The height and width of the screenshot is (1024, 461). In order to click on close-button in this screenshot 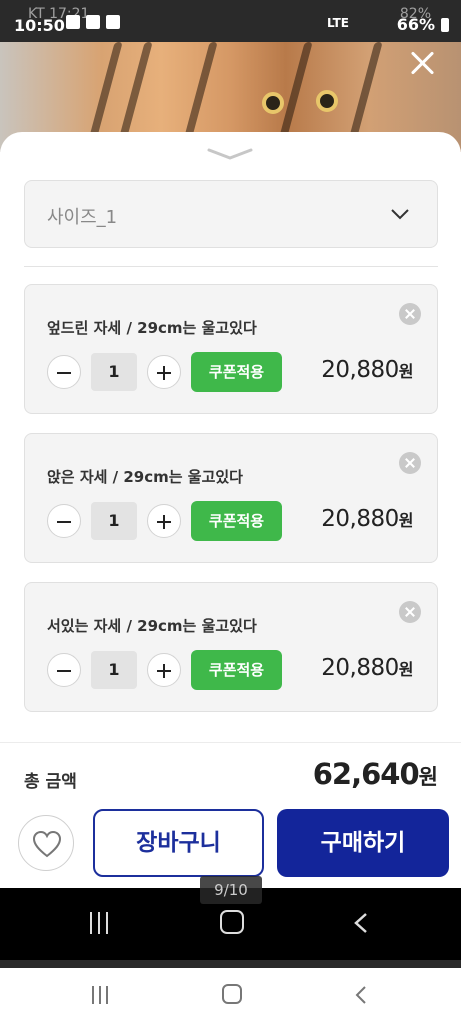, I will do `click(422, 63)`.